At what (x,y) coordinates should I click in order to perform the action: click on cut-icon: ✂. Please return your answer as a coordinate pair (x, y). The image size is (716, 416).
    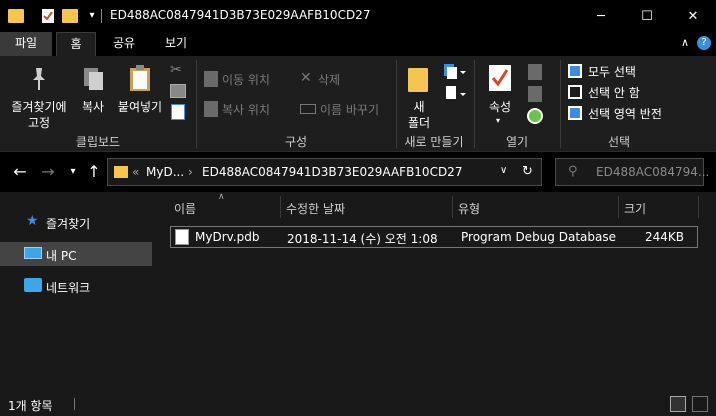
    Looking at the image, I should click on (178, 70).